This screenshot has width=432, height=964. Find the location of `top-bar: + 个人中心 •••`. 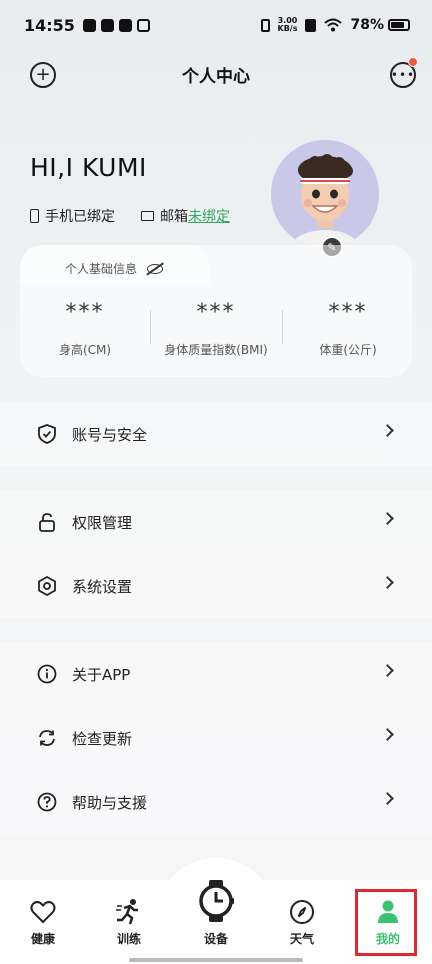

top-bar: + 个人中心 ••• is located at coordinates (216, 74).